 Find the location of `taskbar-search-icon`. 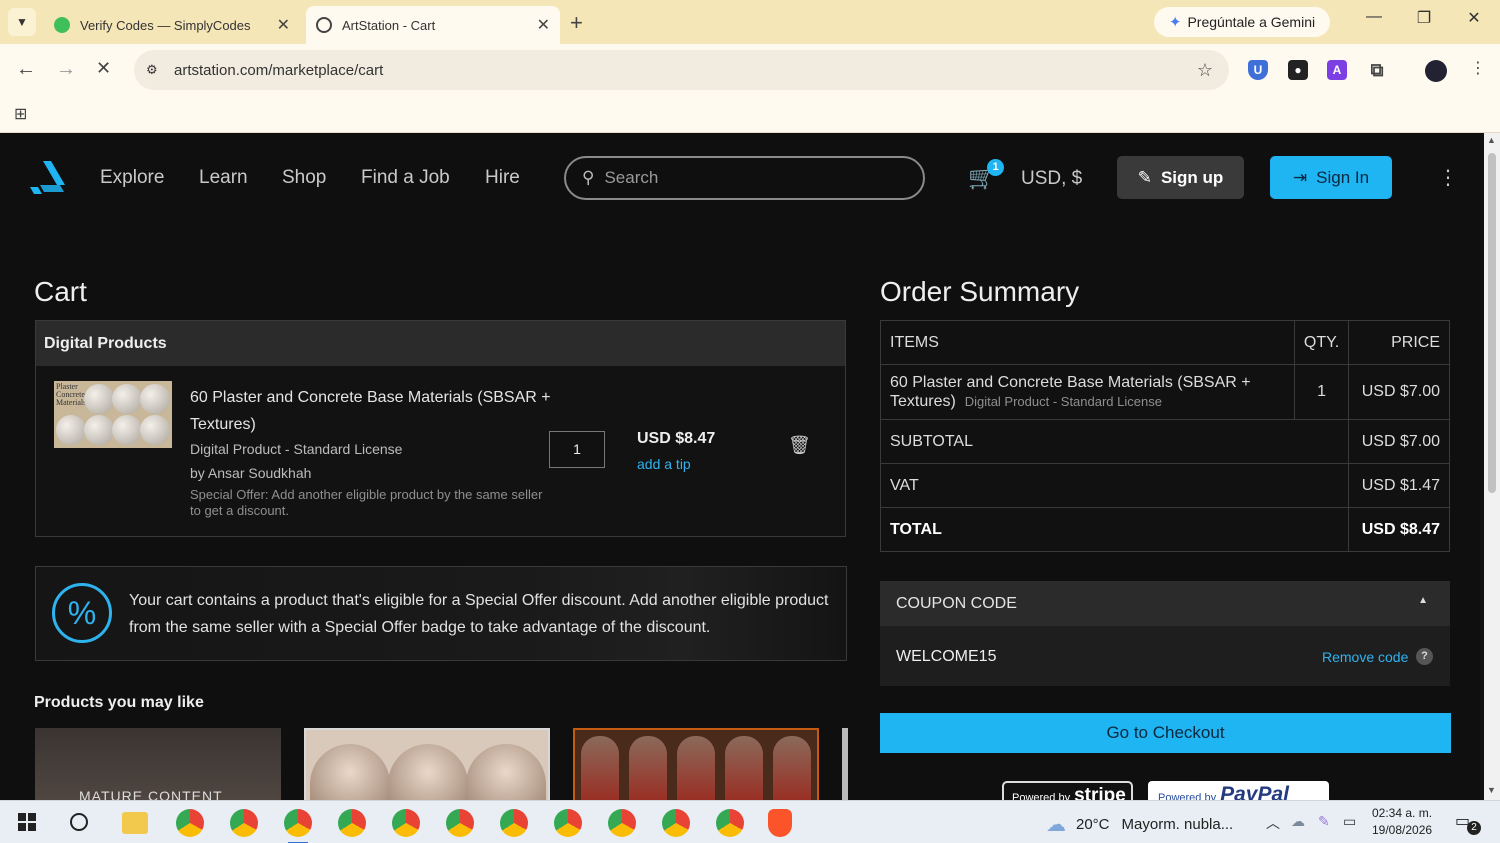

taskbar-search-icon is located at coordinates (79, 822).